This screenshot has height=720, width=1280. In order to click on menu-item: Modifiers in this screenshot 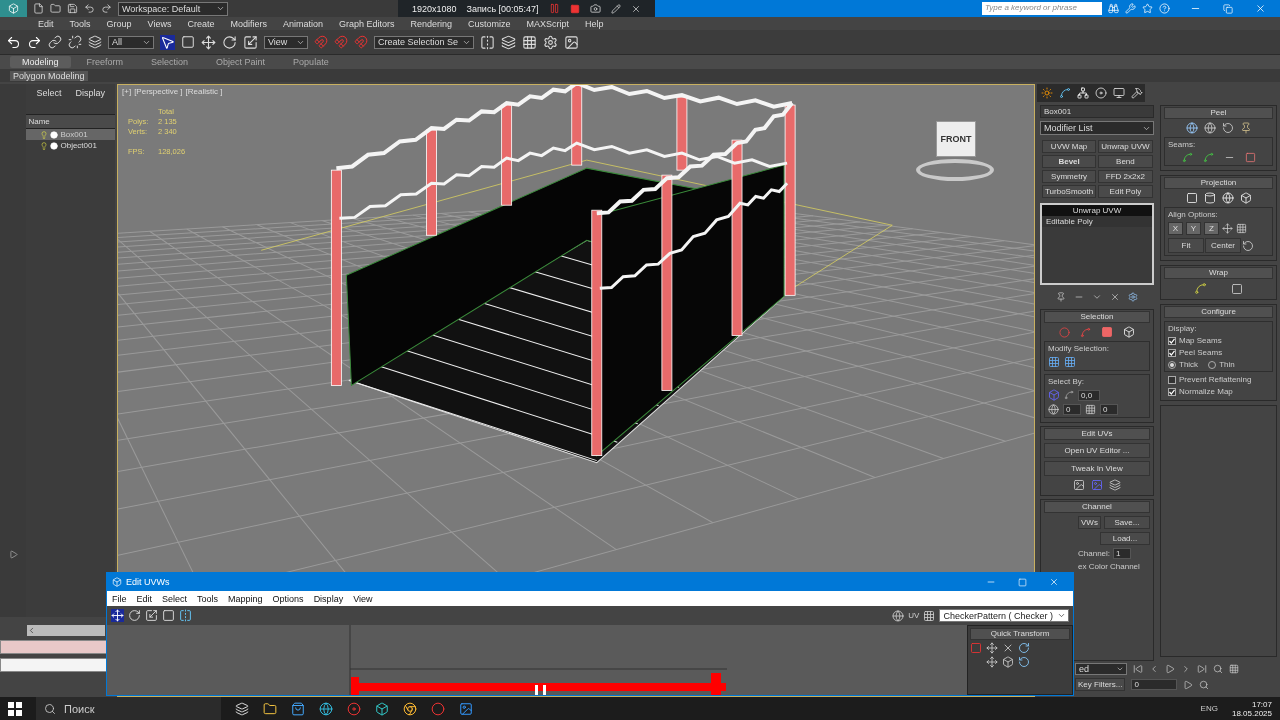, I will do `click(248, 23)`.